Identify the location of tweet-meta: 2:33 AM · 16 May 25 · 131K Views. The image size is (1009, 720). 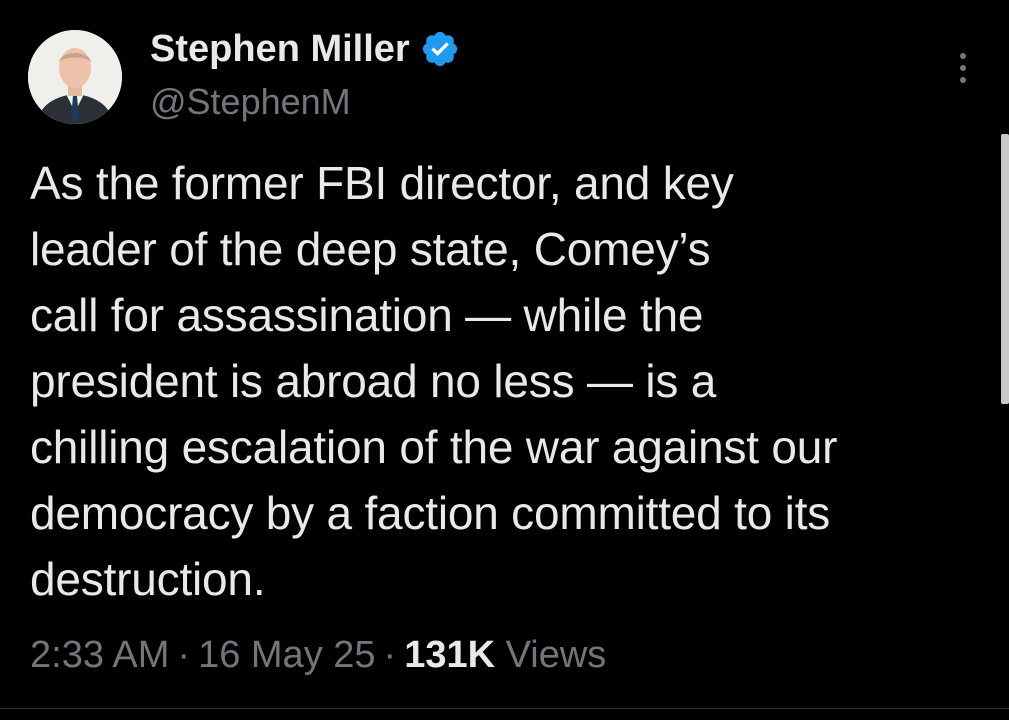
(318, 655).